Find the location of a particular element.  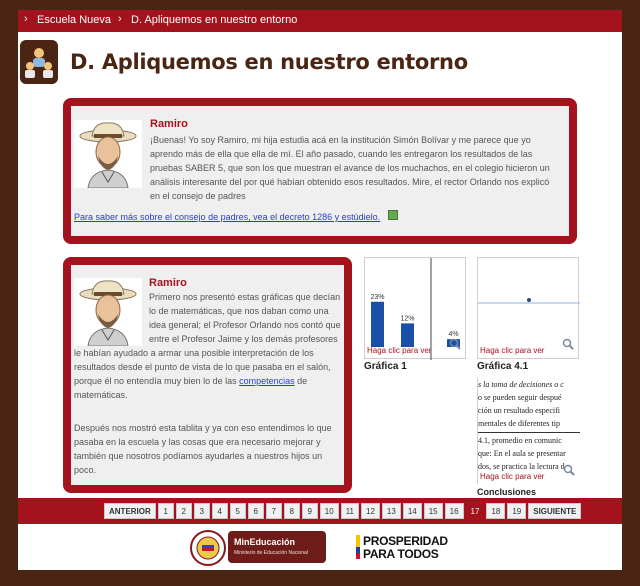

page-button: 6 is located at coordinates (255, 511).